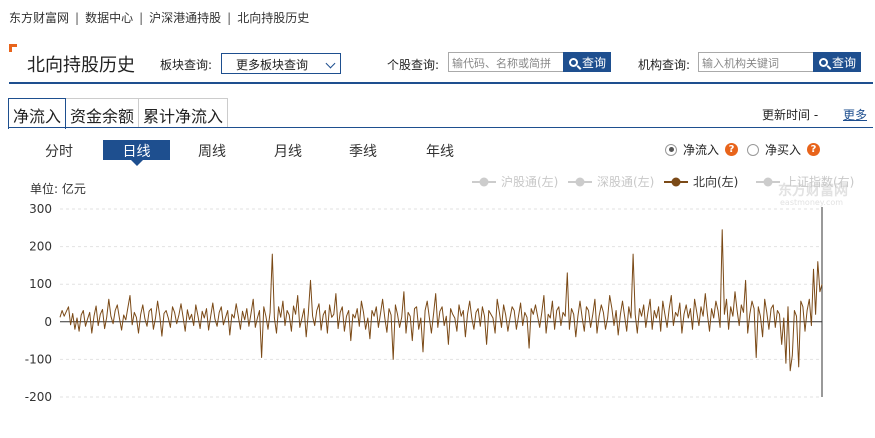 This screenshot has width=875, height=438. Describe the element at coordinates (756, 62) in the screenshot. I see `org-search-input: 输入机构关键词` at that location.